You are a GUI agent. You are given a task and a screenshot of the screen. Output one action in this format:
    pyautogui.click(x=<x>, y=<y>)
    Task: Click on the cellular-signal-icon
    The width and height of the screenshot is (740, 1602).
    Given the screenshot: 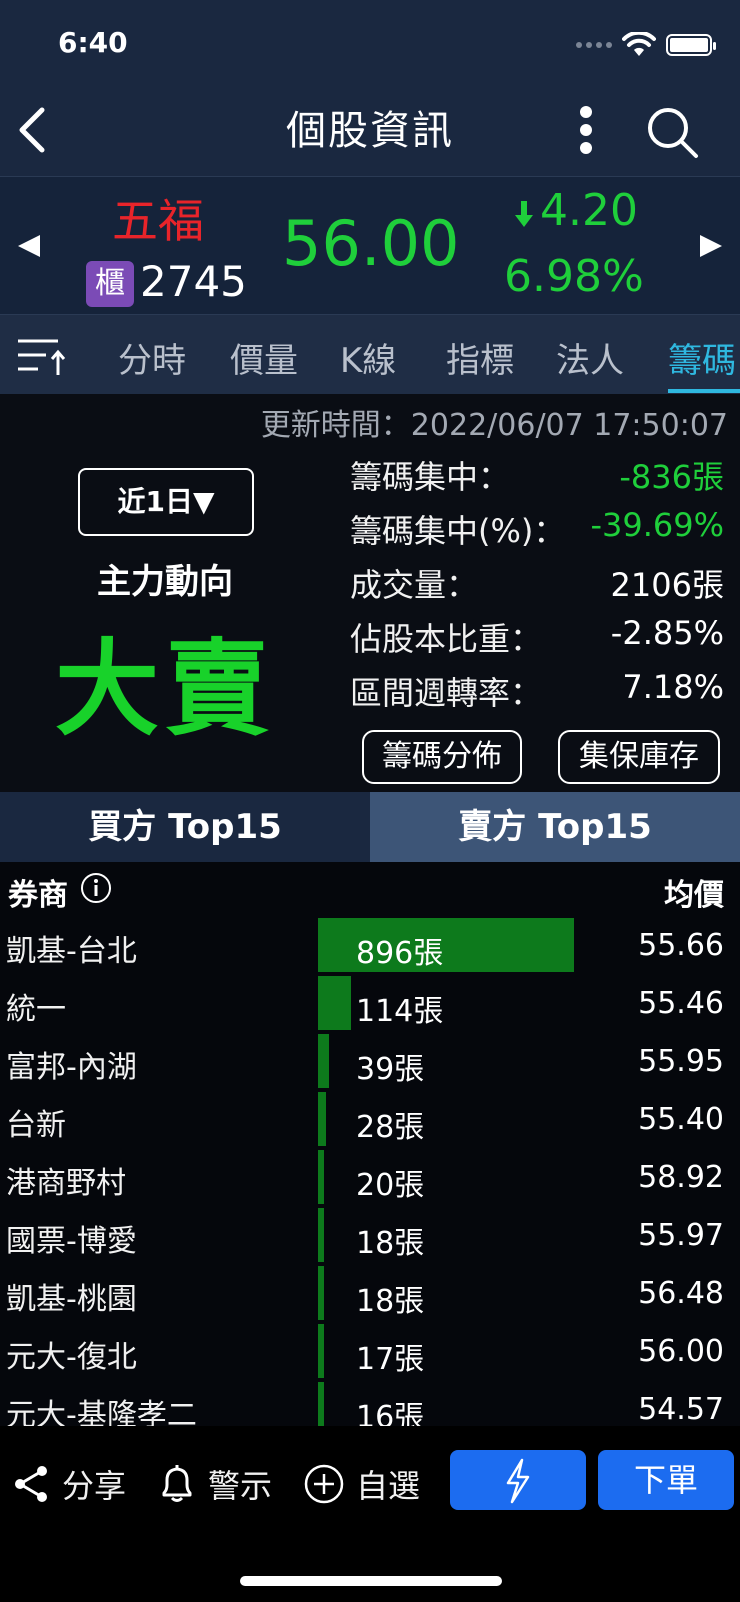 What is the action you would take?
    pyautogui.click(x=594, y=45)
    